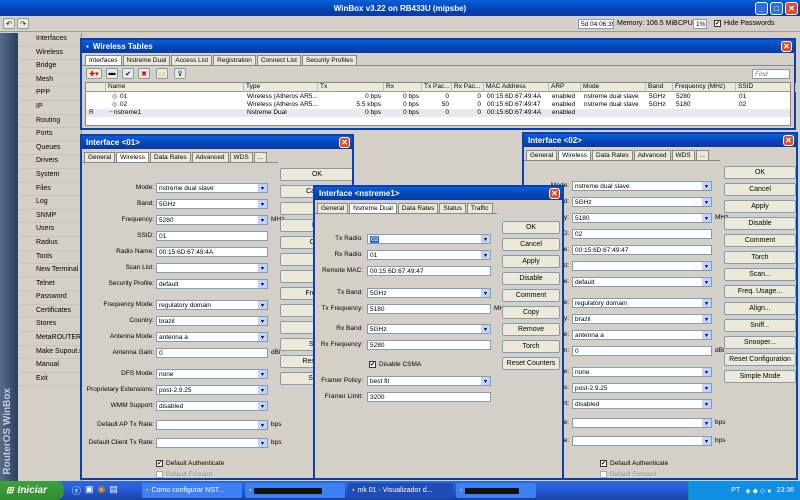  What do you see at coordinates (452, 208) in the screenshot?
I see `tab-status: Status` at bounding box center [452, 208].